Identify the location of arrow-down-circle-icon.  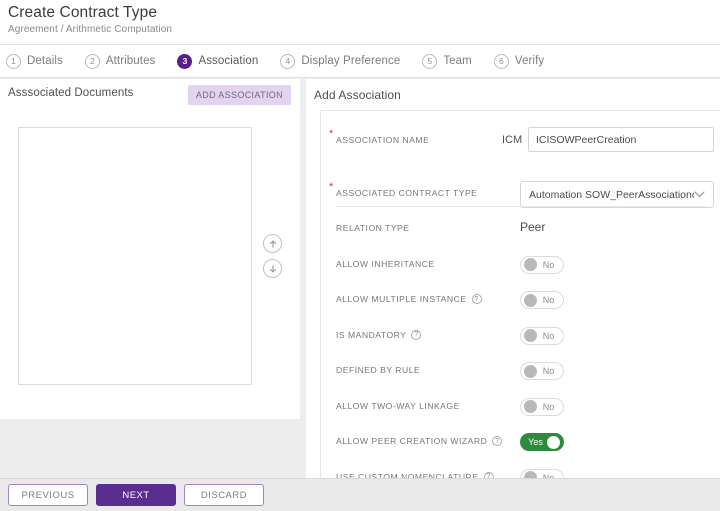
(272, 268).